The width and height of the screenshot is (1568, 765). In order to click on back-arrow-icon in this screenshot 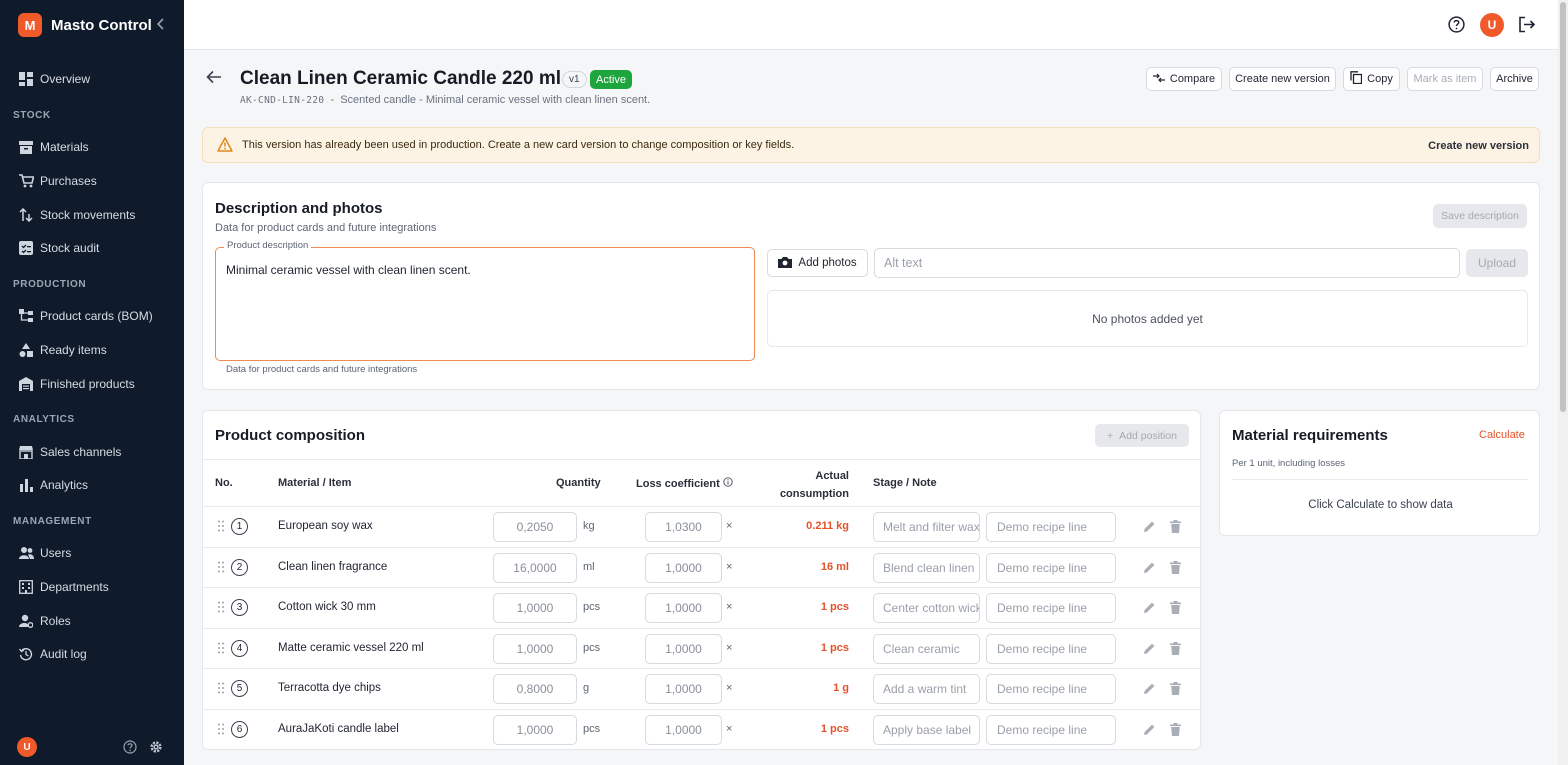, I will do `click(214, 79)`.